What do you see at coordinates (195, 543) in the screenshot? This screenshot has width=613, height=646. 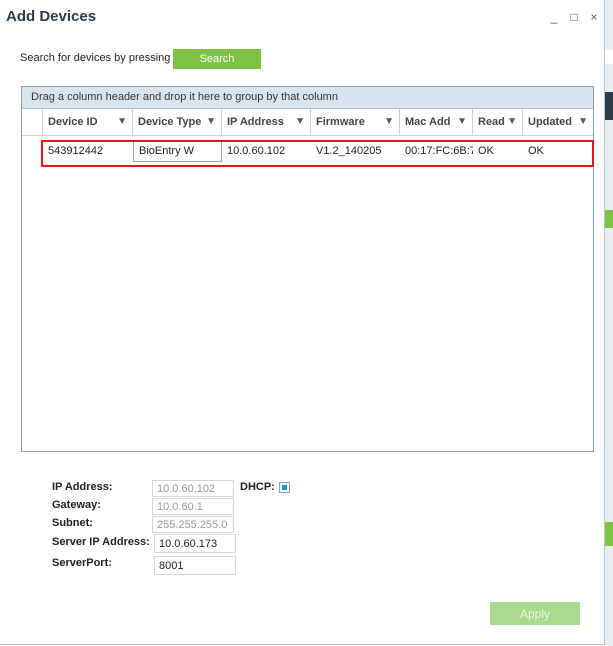 I see `server-ip-field: 10.0.60.173` at bounding box center [195, 543].